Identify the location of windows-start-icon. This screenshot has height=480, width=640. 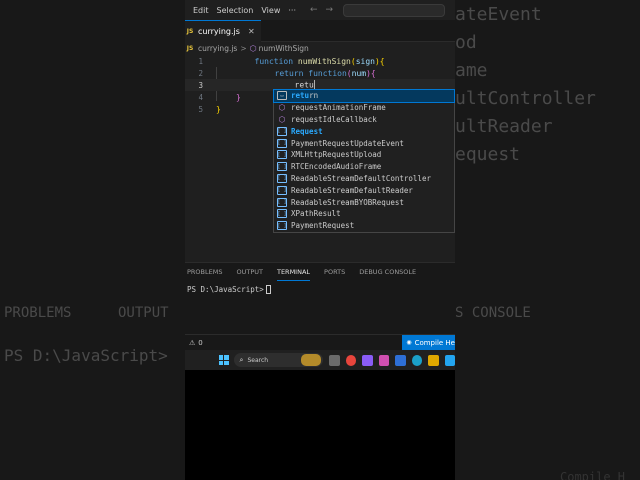
(224, 360).